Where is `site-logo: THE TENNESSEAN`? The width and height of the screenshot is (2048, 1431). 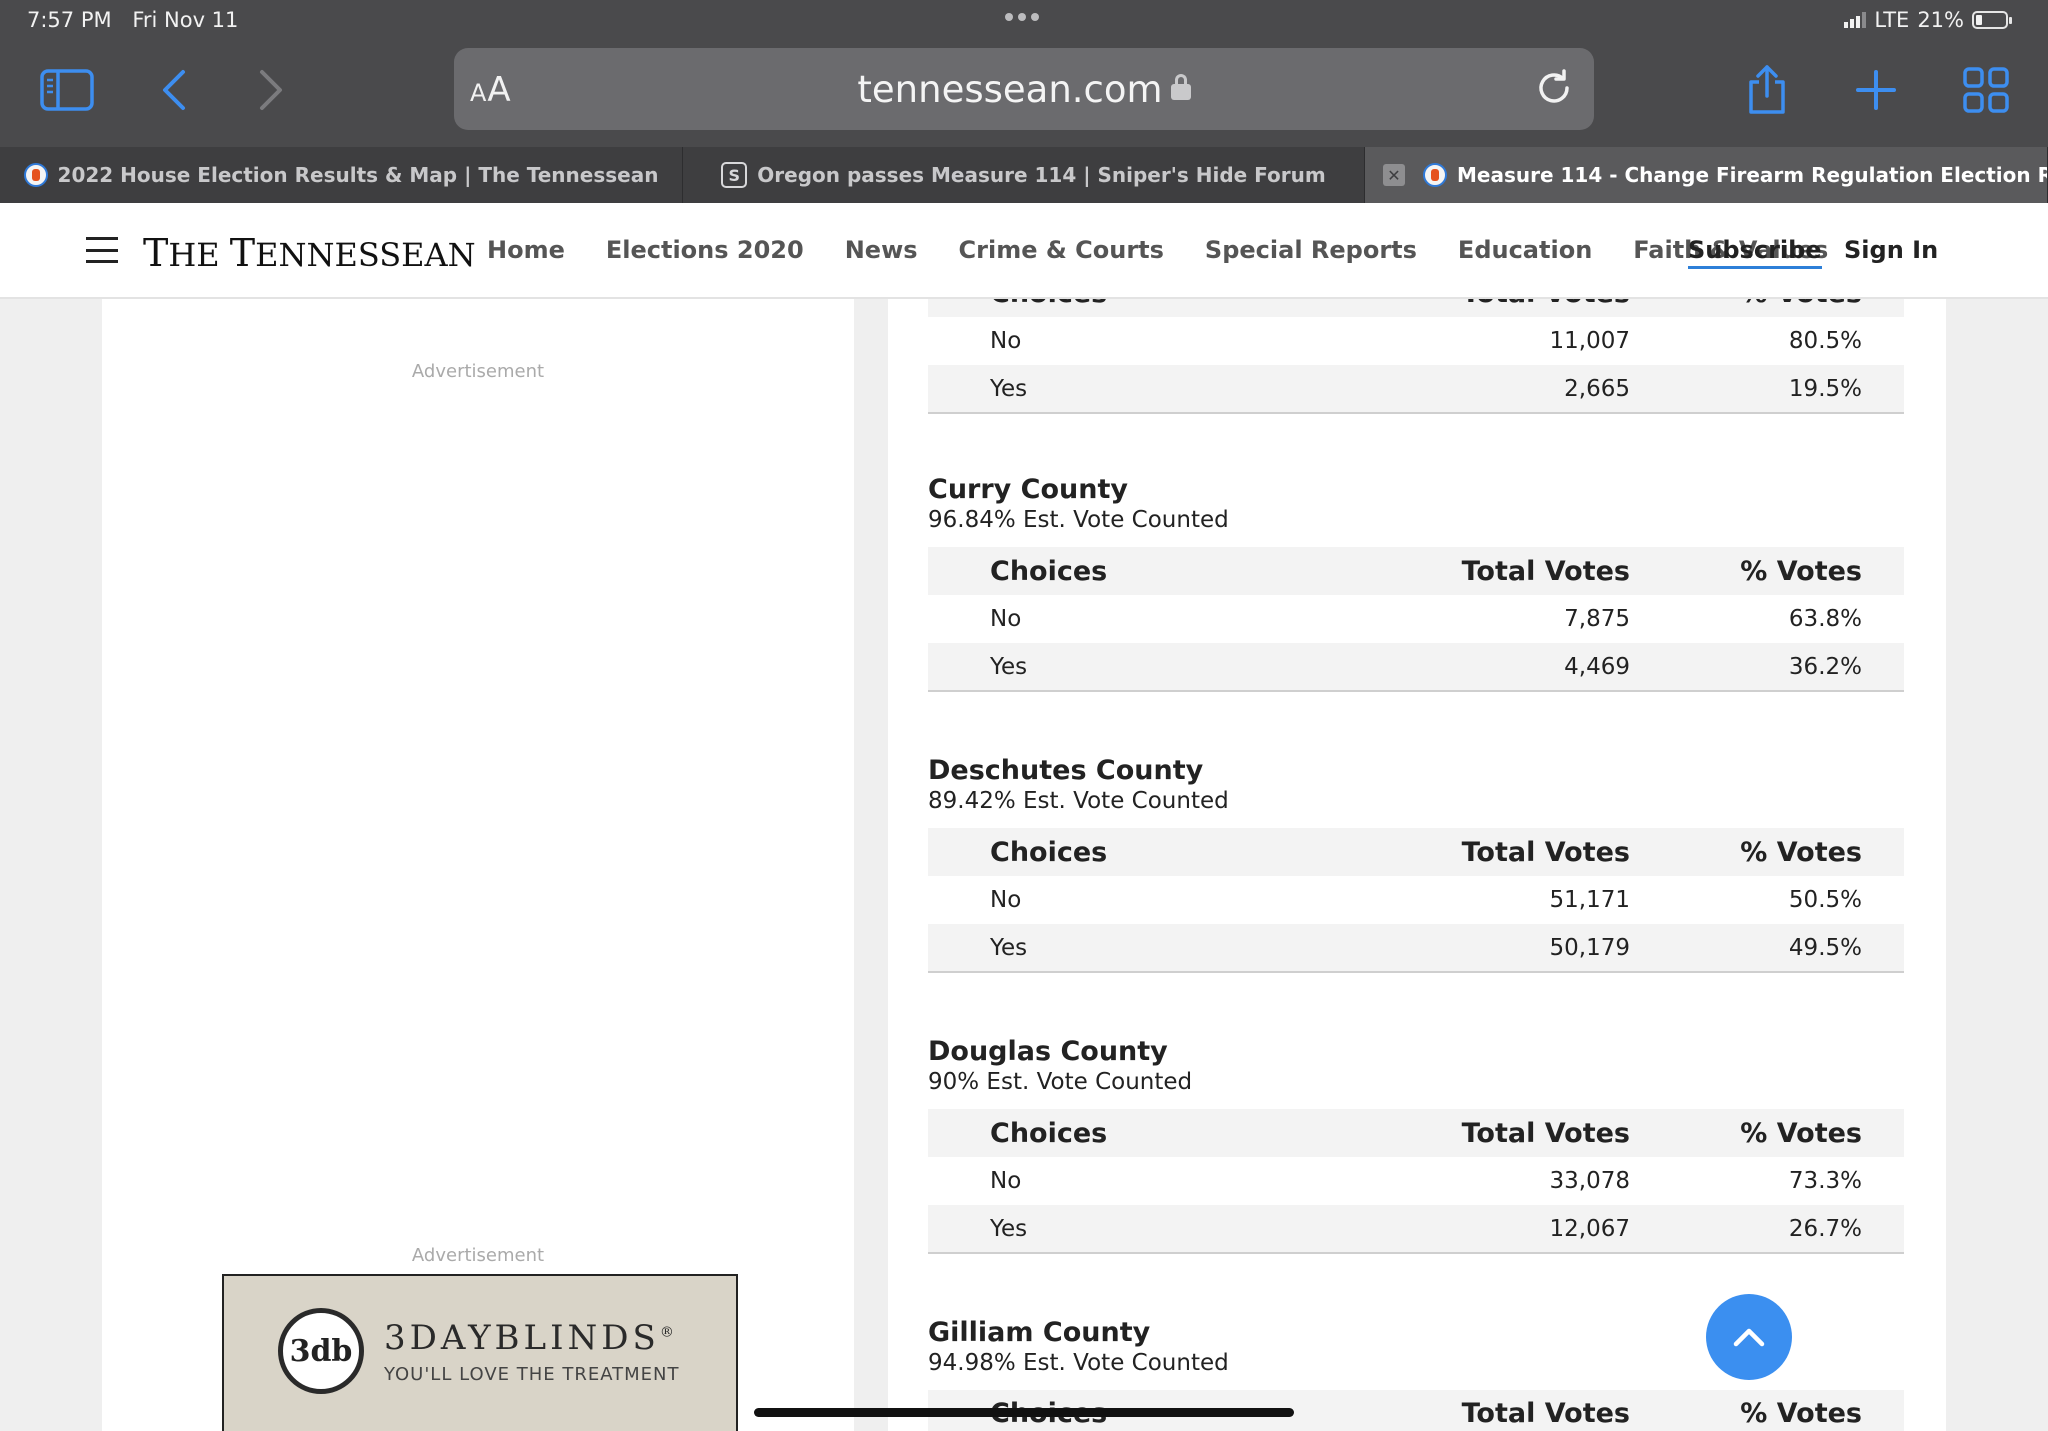
site-logo: THE TENNESSEAN is located at coordinates (309, 253).